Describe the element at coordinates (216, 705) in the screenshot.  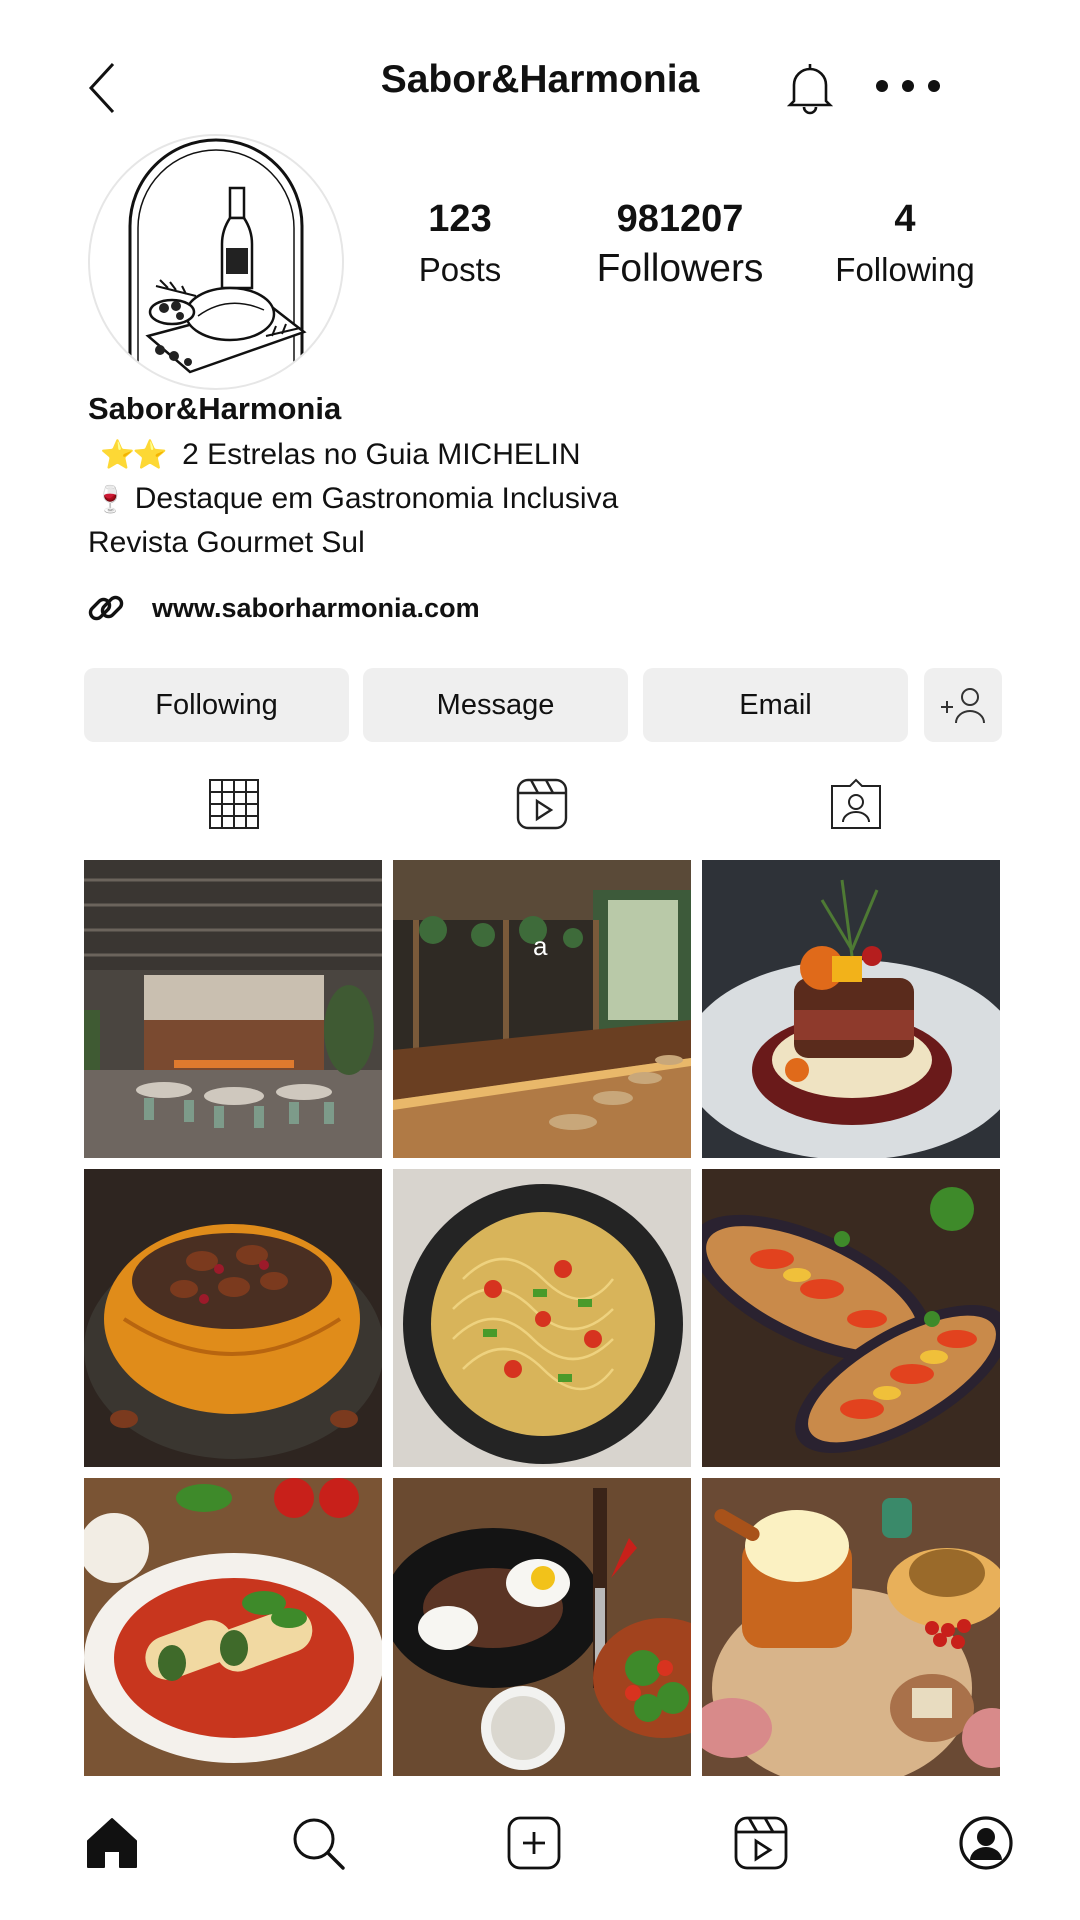
I see `following-button: Following` at that location.